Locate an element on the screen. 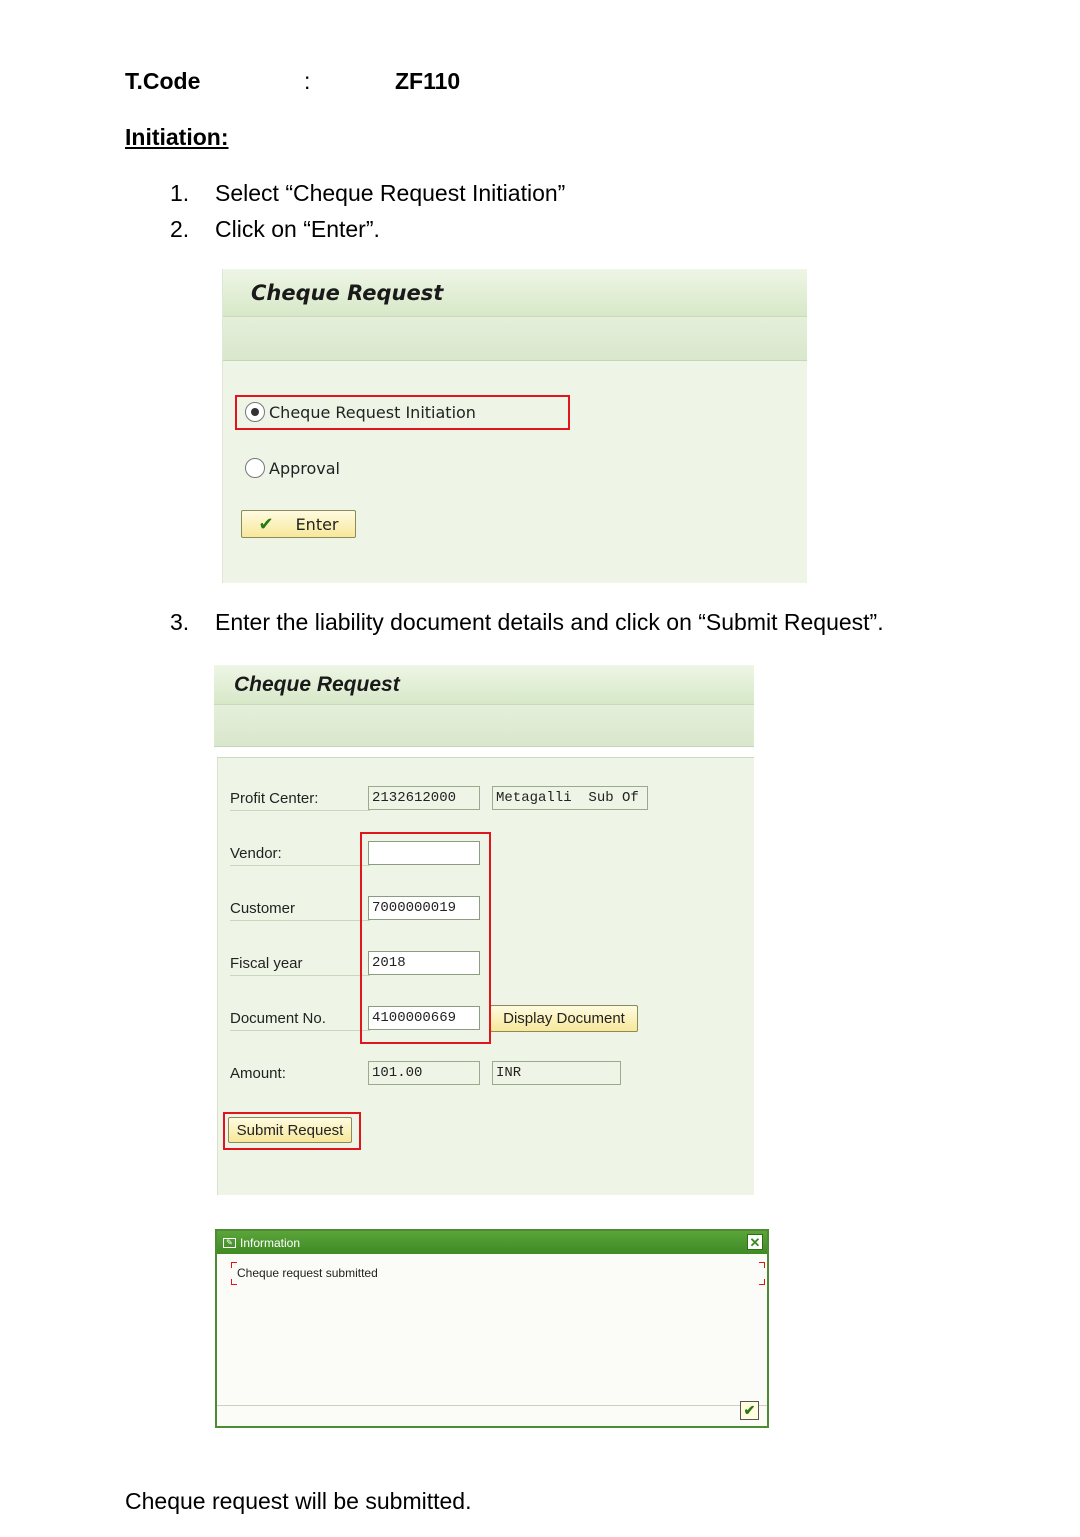 The width and height of the screenshot is (1080, 1537). close-icon: ✕ is located at coordinates (755, 1242).